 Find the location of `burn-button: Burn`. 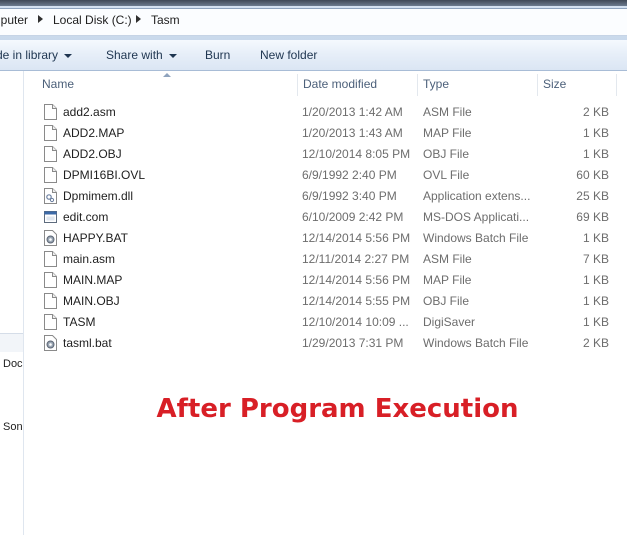

burn-button: Burn is located at coordinates (217, 55).